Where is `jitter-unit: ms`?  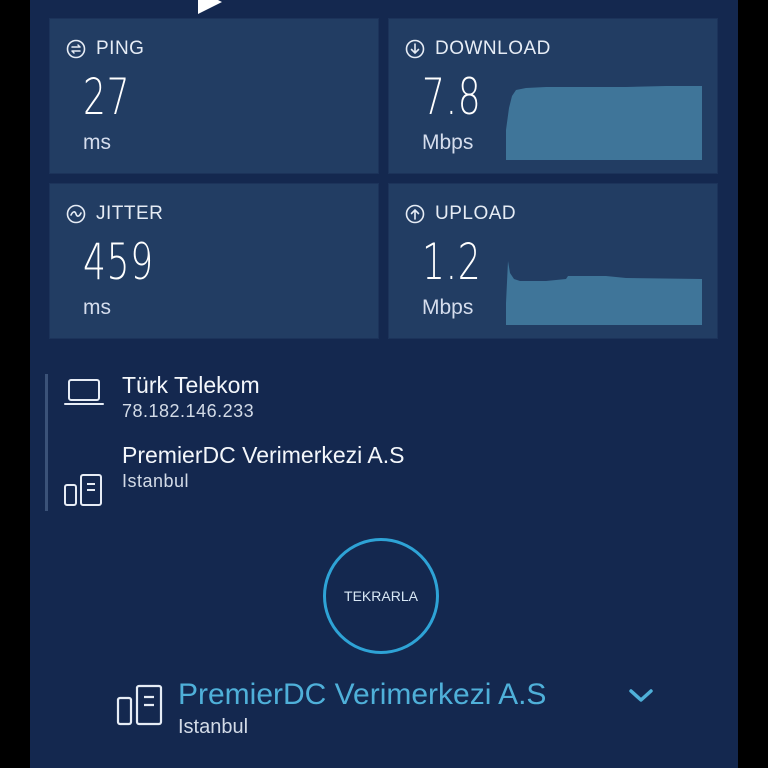
jitter-unit: ms is located at coordinates (97, 307).